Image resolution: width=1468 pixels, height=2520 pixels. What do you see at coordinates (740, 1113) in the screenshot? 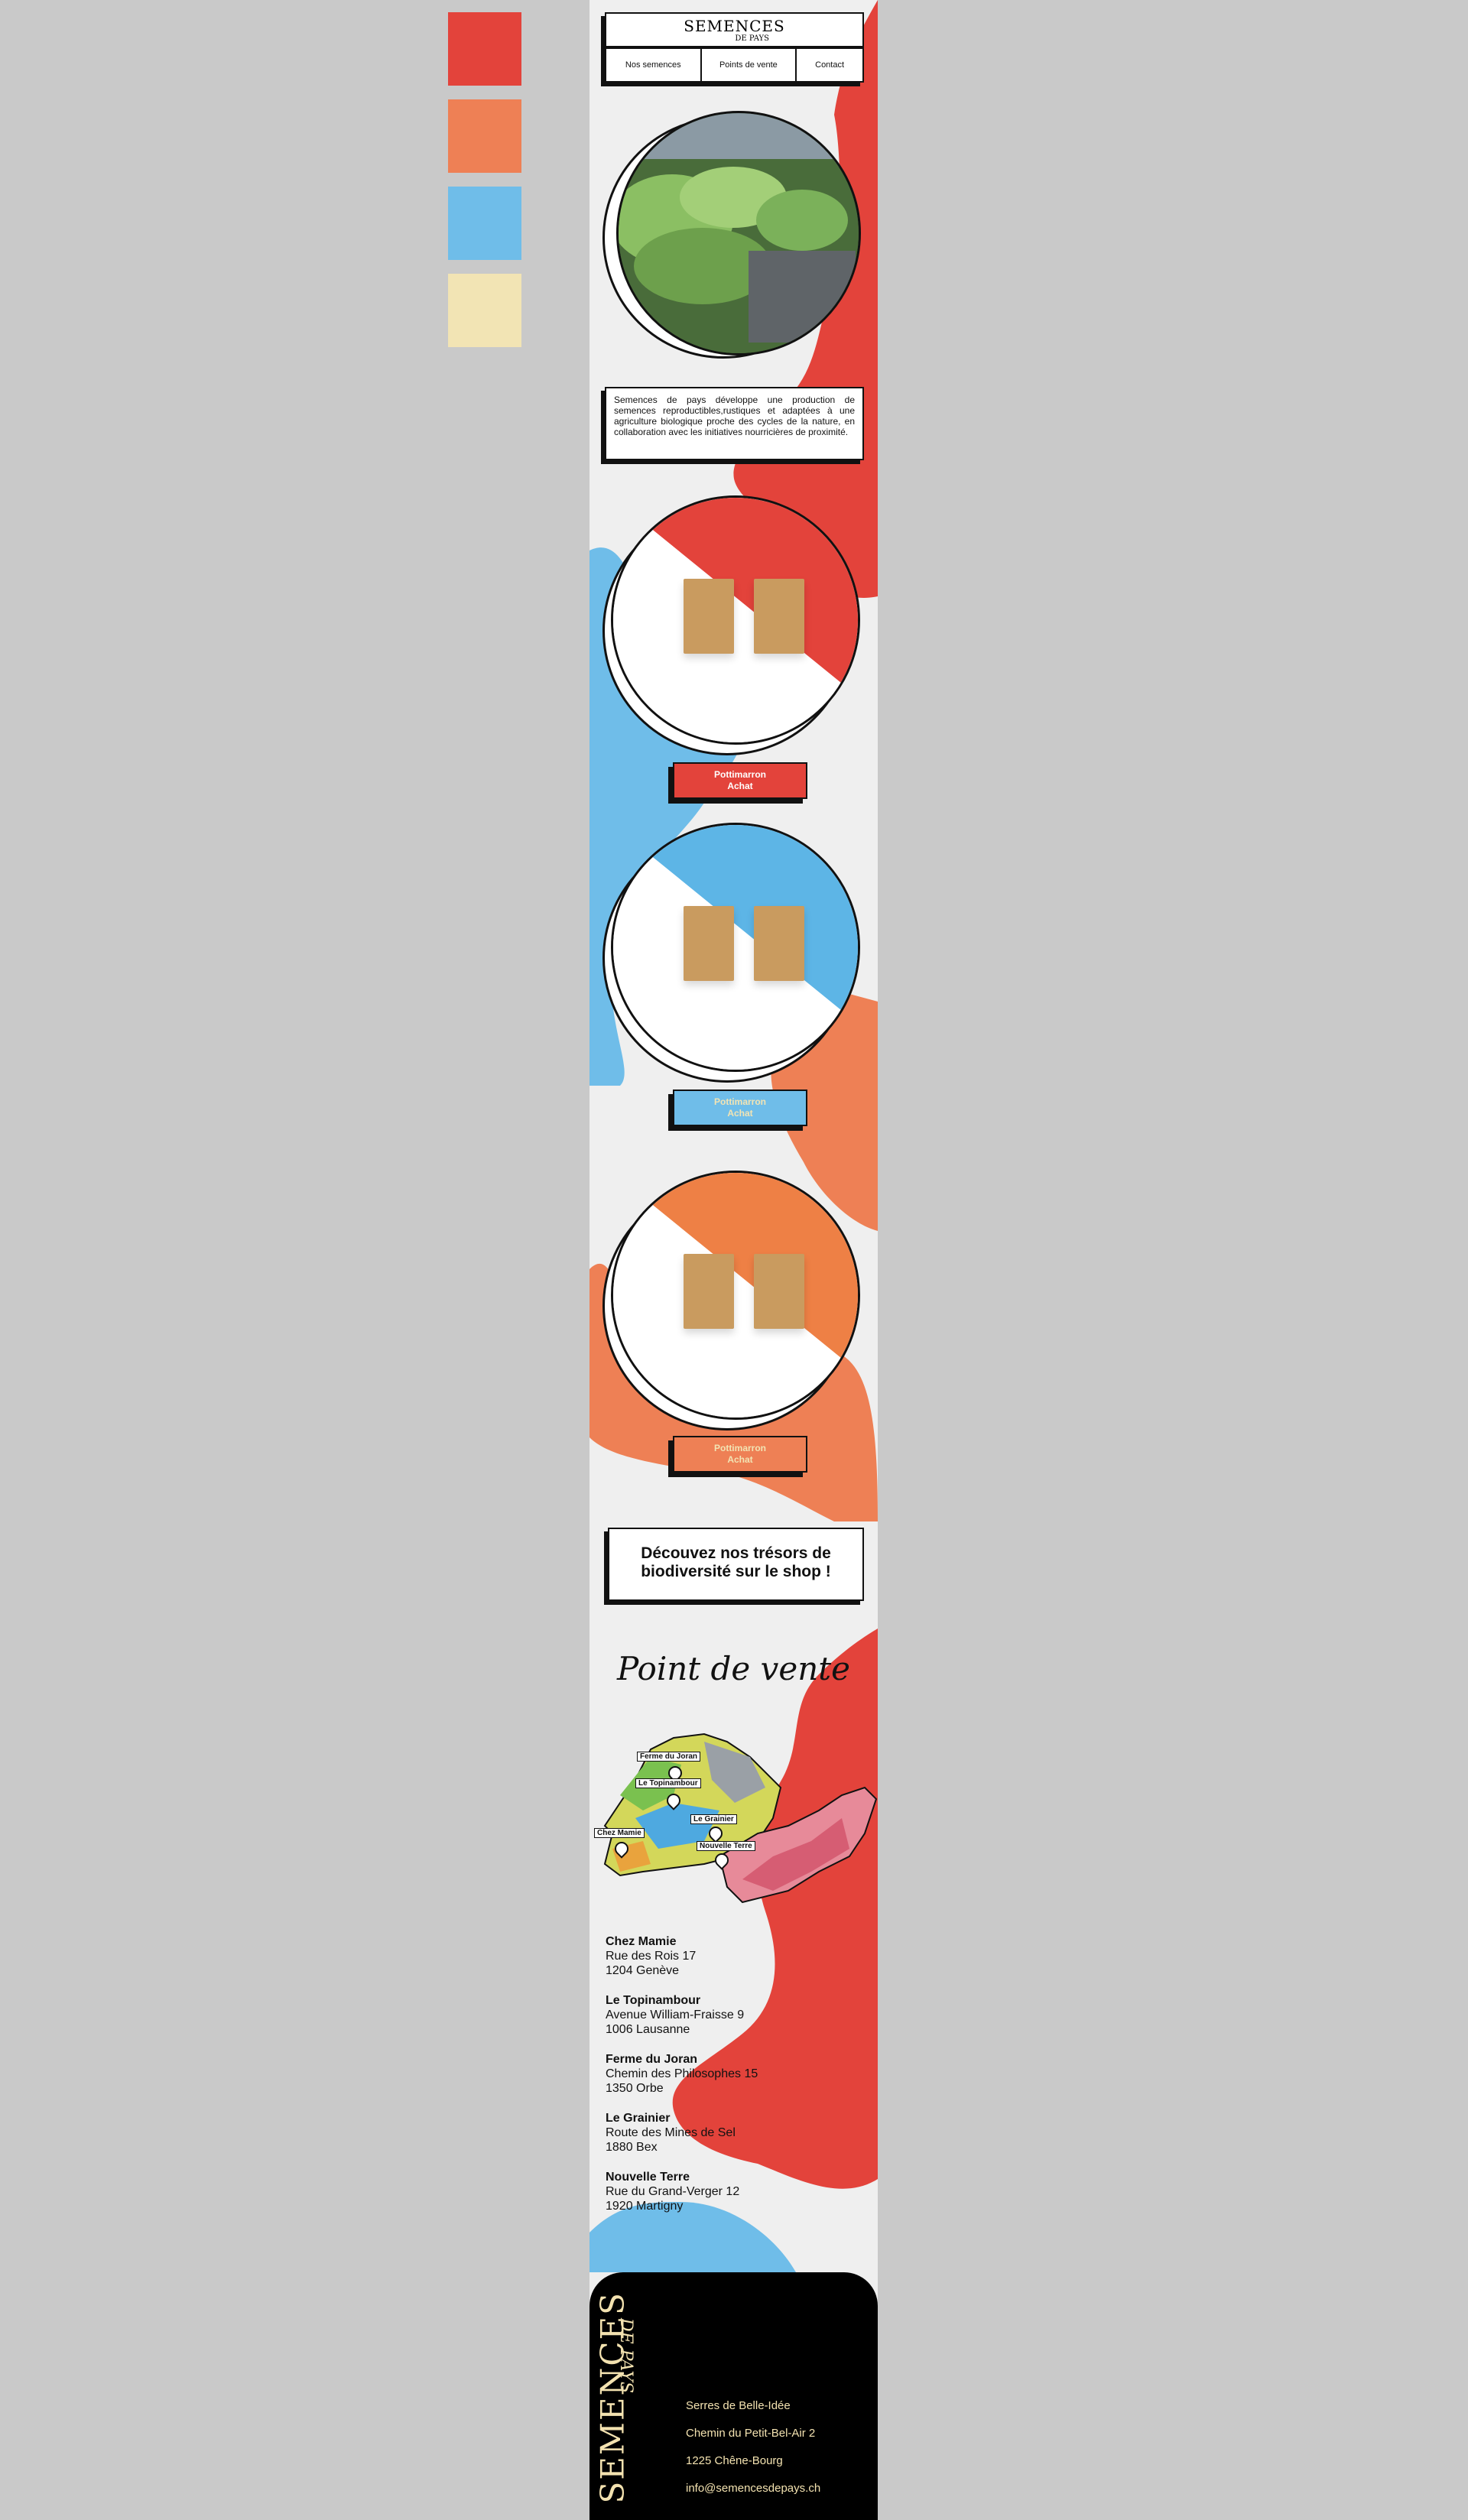
I see `buy-button-2-action: Achat` at bounding box center [740, 1113].